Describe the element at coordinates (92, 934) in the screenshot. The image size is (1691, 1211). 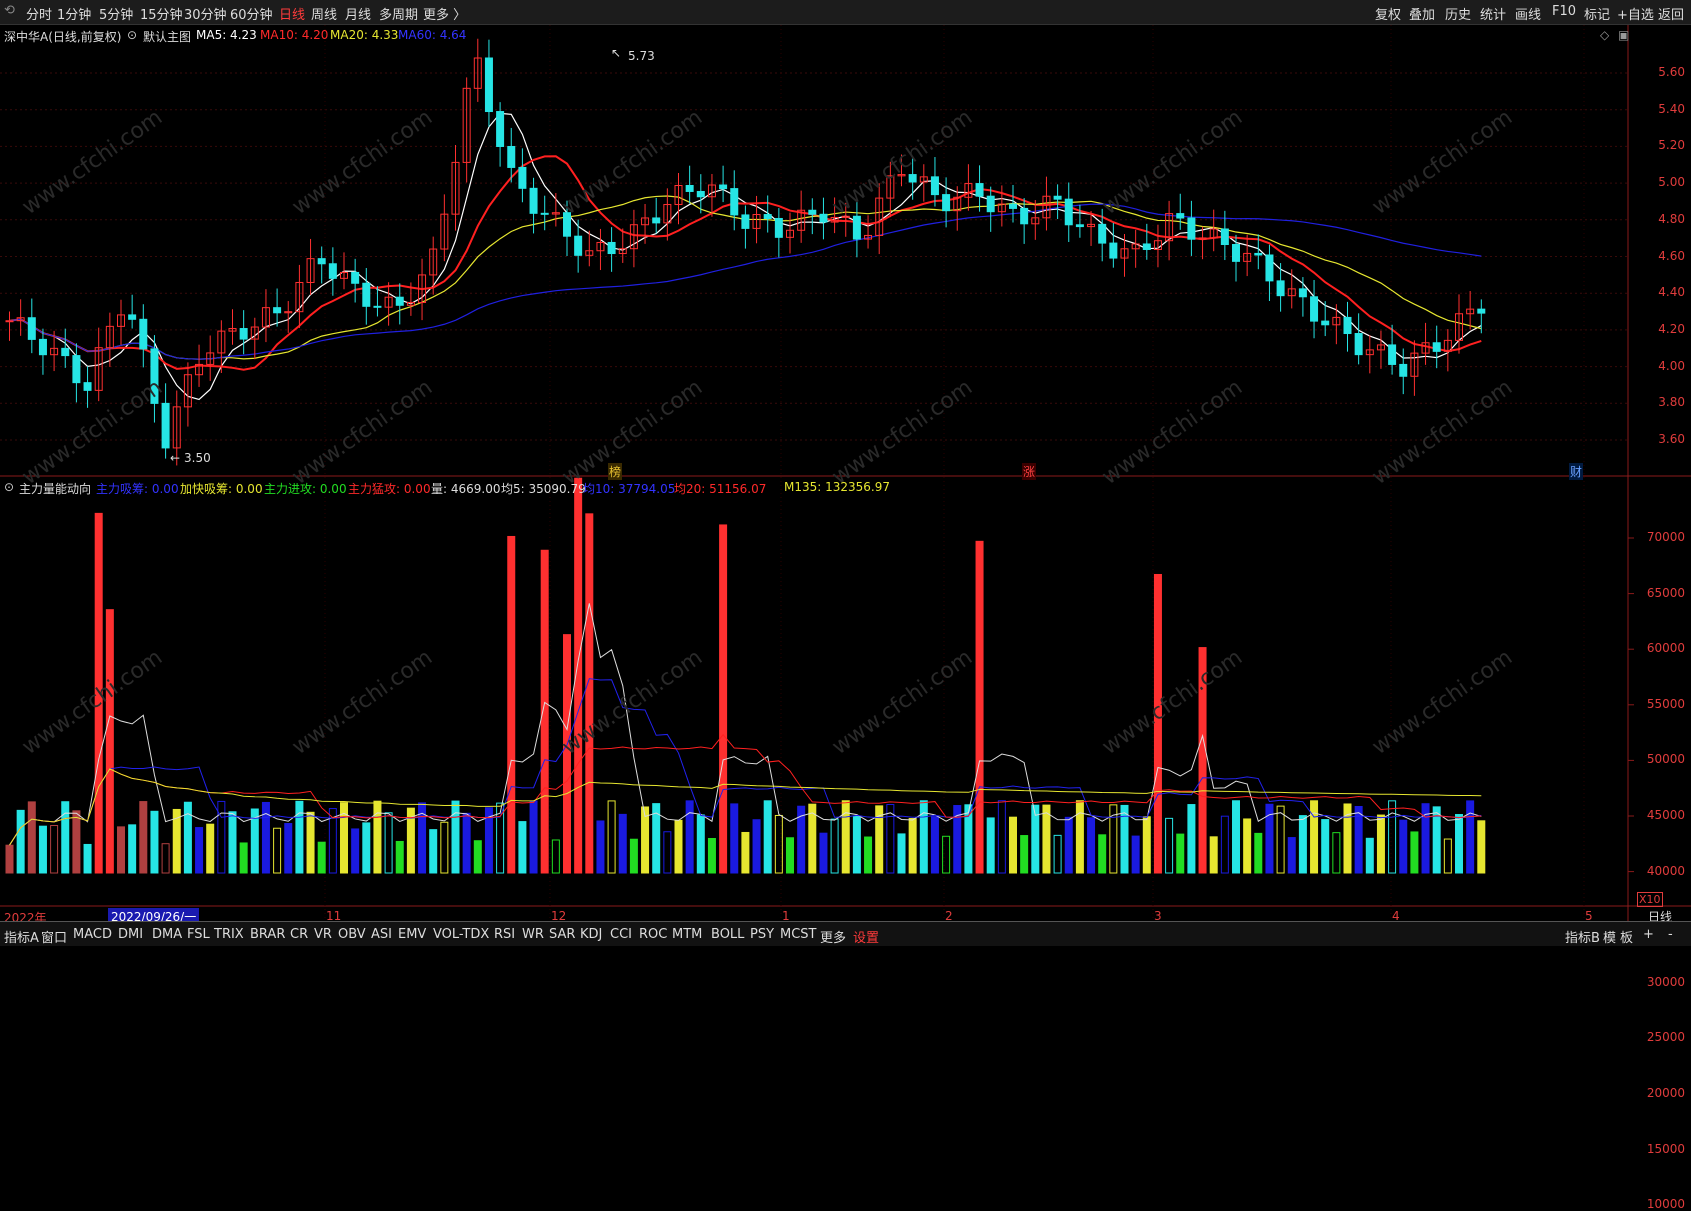
I see `tab-macd: MACD` at that location.